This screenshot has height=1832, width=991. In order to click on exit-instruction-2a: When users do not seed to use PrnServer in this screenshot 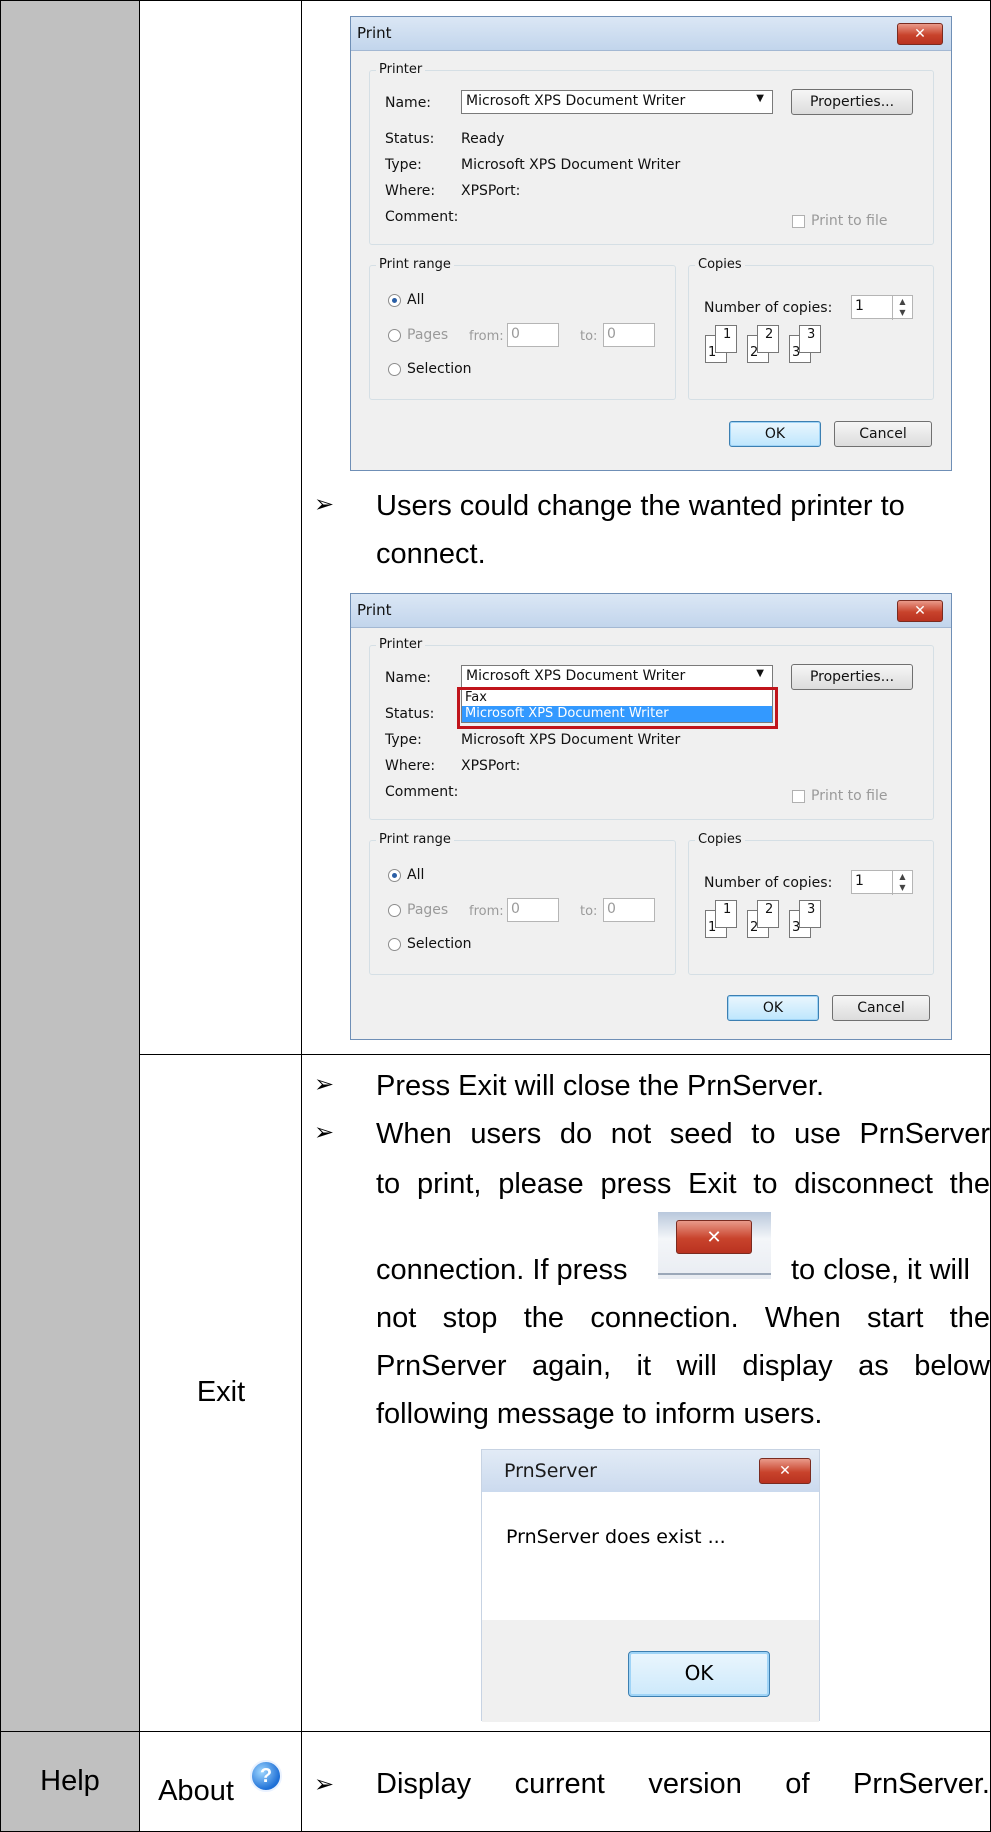, I will do `click(683, 1134)`.